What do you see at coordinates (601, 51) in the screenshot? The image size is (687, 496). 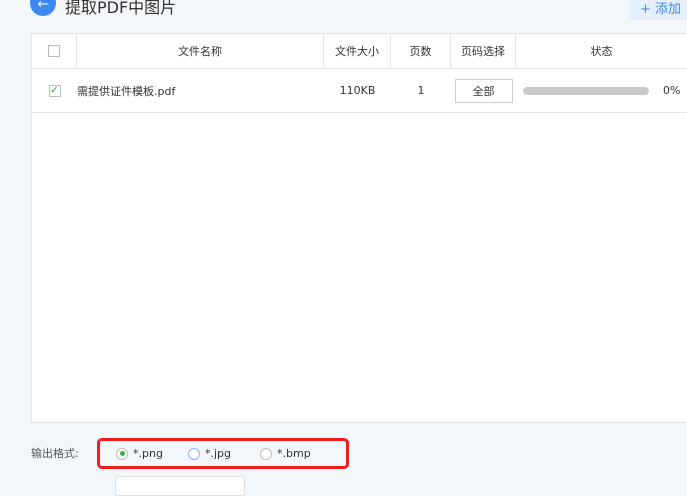 I see `column-header: 状态` at bounding box center [601, 51].